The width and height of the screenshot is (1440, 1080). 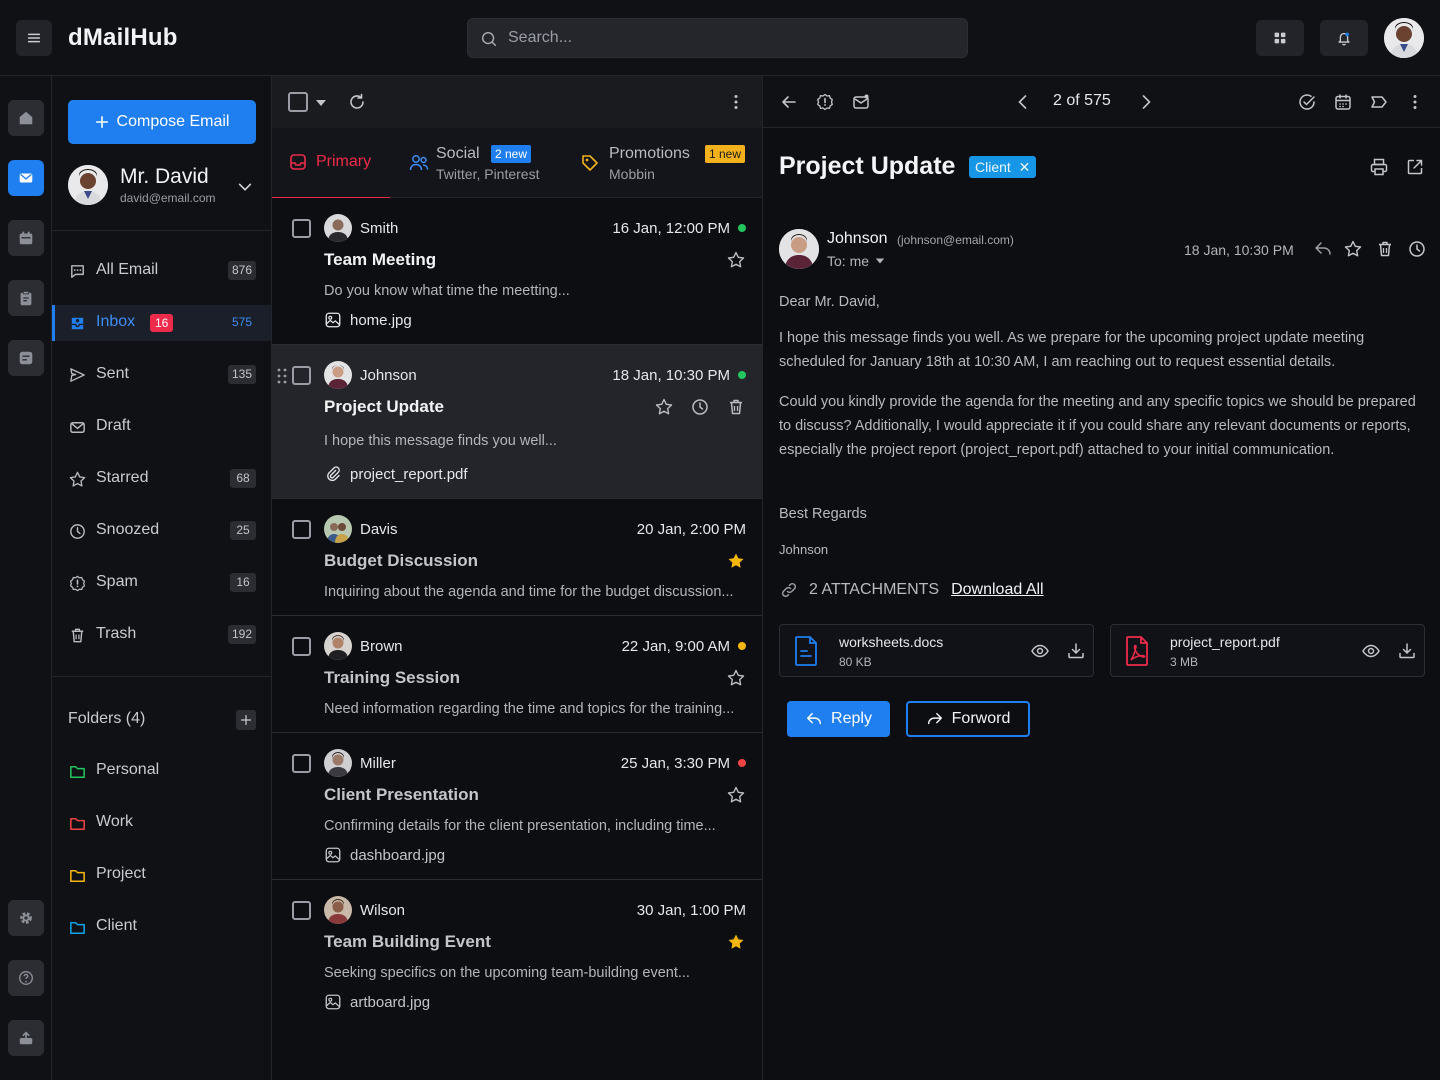 What do you see at coordinates (384, 855) in the screenshot?
I see `attachment-chip: dashboard.jpg` at bounding box center [384, 855].